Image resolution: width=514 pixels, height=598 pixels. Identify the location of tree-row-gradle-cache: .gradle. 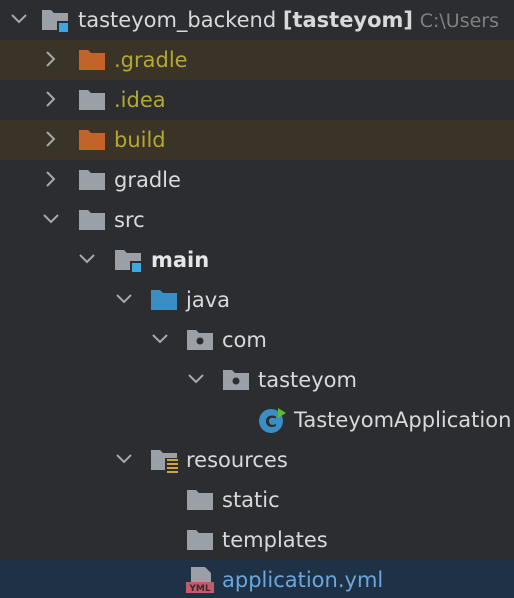
(257, 60).